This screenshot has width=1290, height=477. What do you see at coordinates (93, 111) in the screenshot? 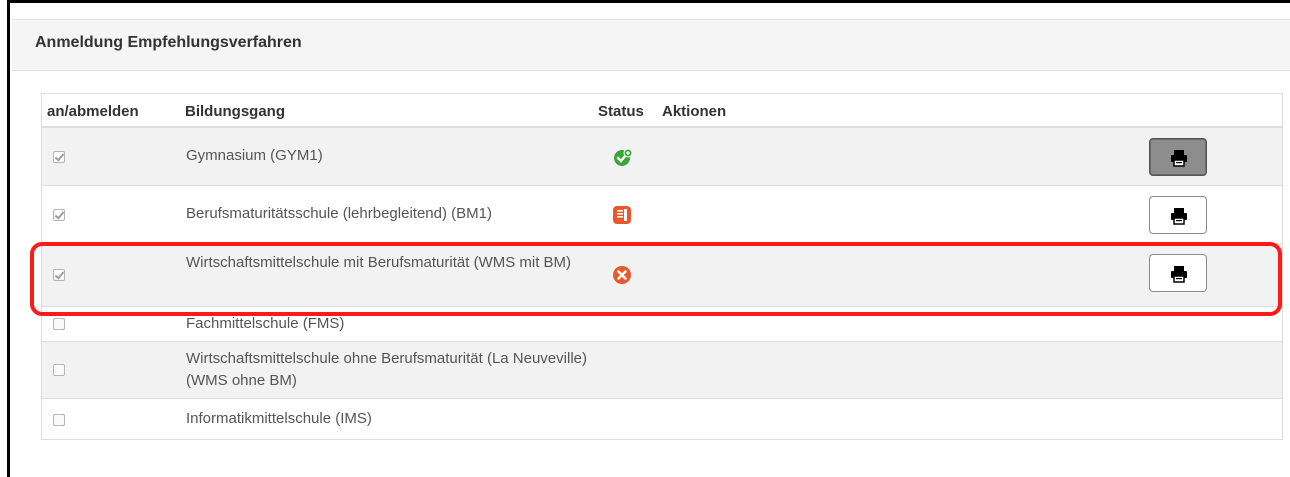
I see `header-register: an/abmelden` at bounding box center [93, 111].